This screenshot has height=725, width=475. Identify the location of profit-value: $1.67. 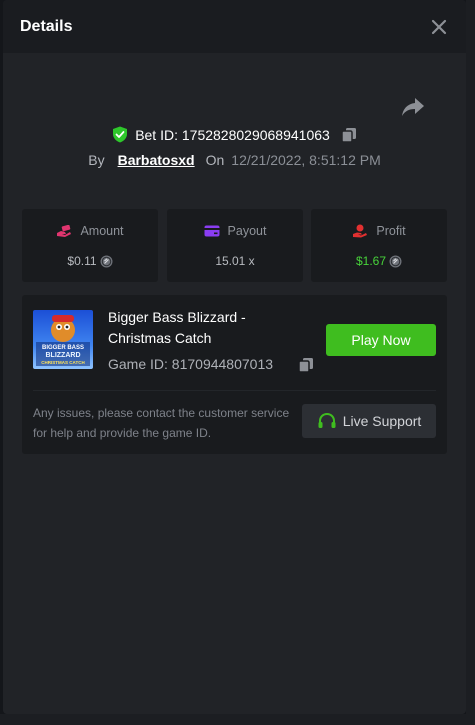
(371, 261).